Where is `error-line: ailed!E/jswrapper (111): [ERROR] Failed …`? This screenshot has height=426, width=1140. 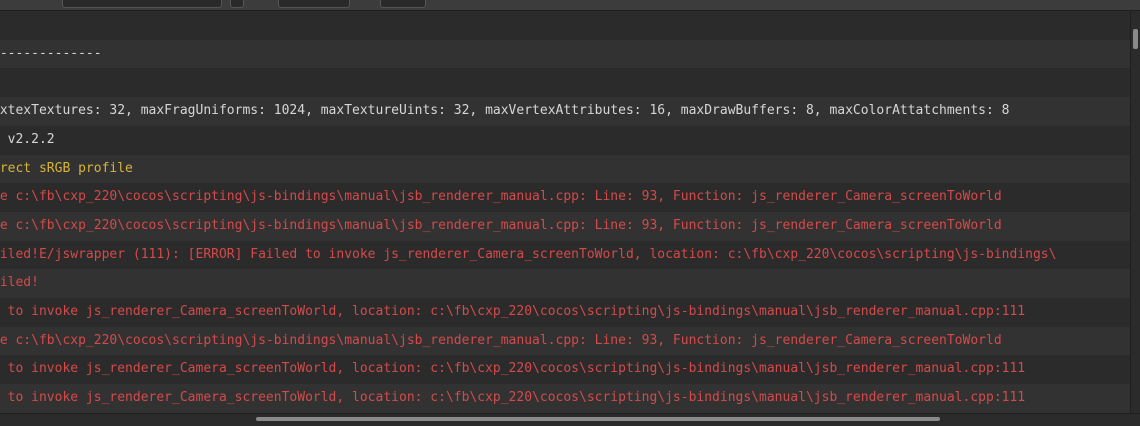
error-line: ailed!E/jswrapper (111): [ERROR] Failed … is located at coordinates (565, 255).